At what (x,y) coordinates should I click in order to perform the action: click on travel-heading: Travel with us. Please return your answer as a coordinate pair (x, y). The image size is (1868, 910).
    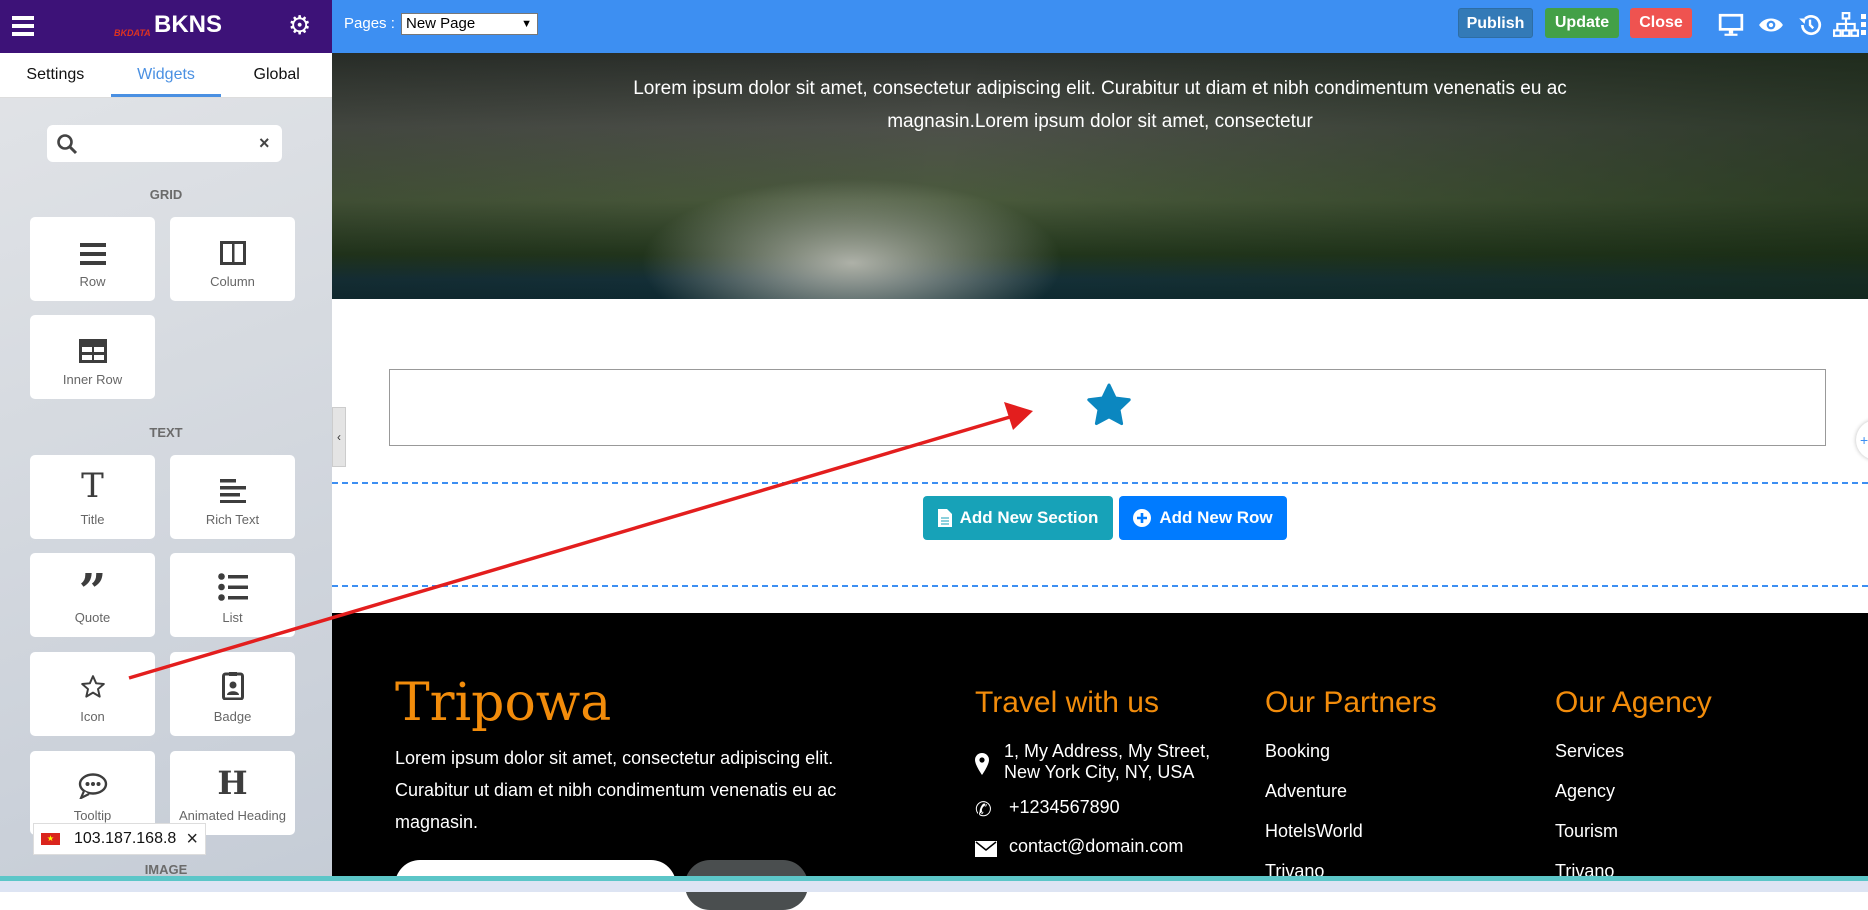
    Looking at the image, I should click on (1067, 702).